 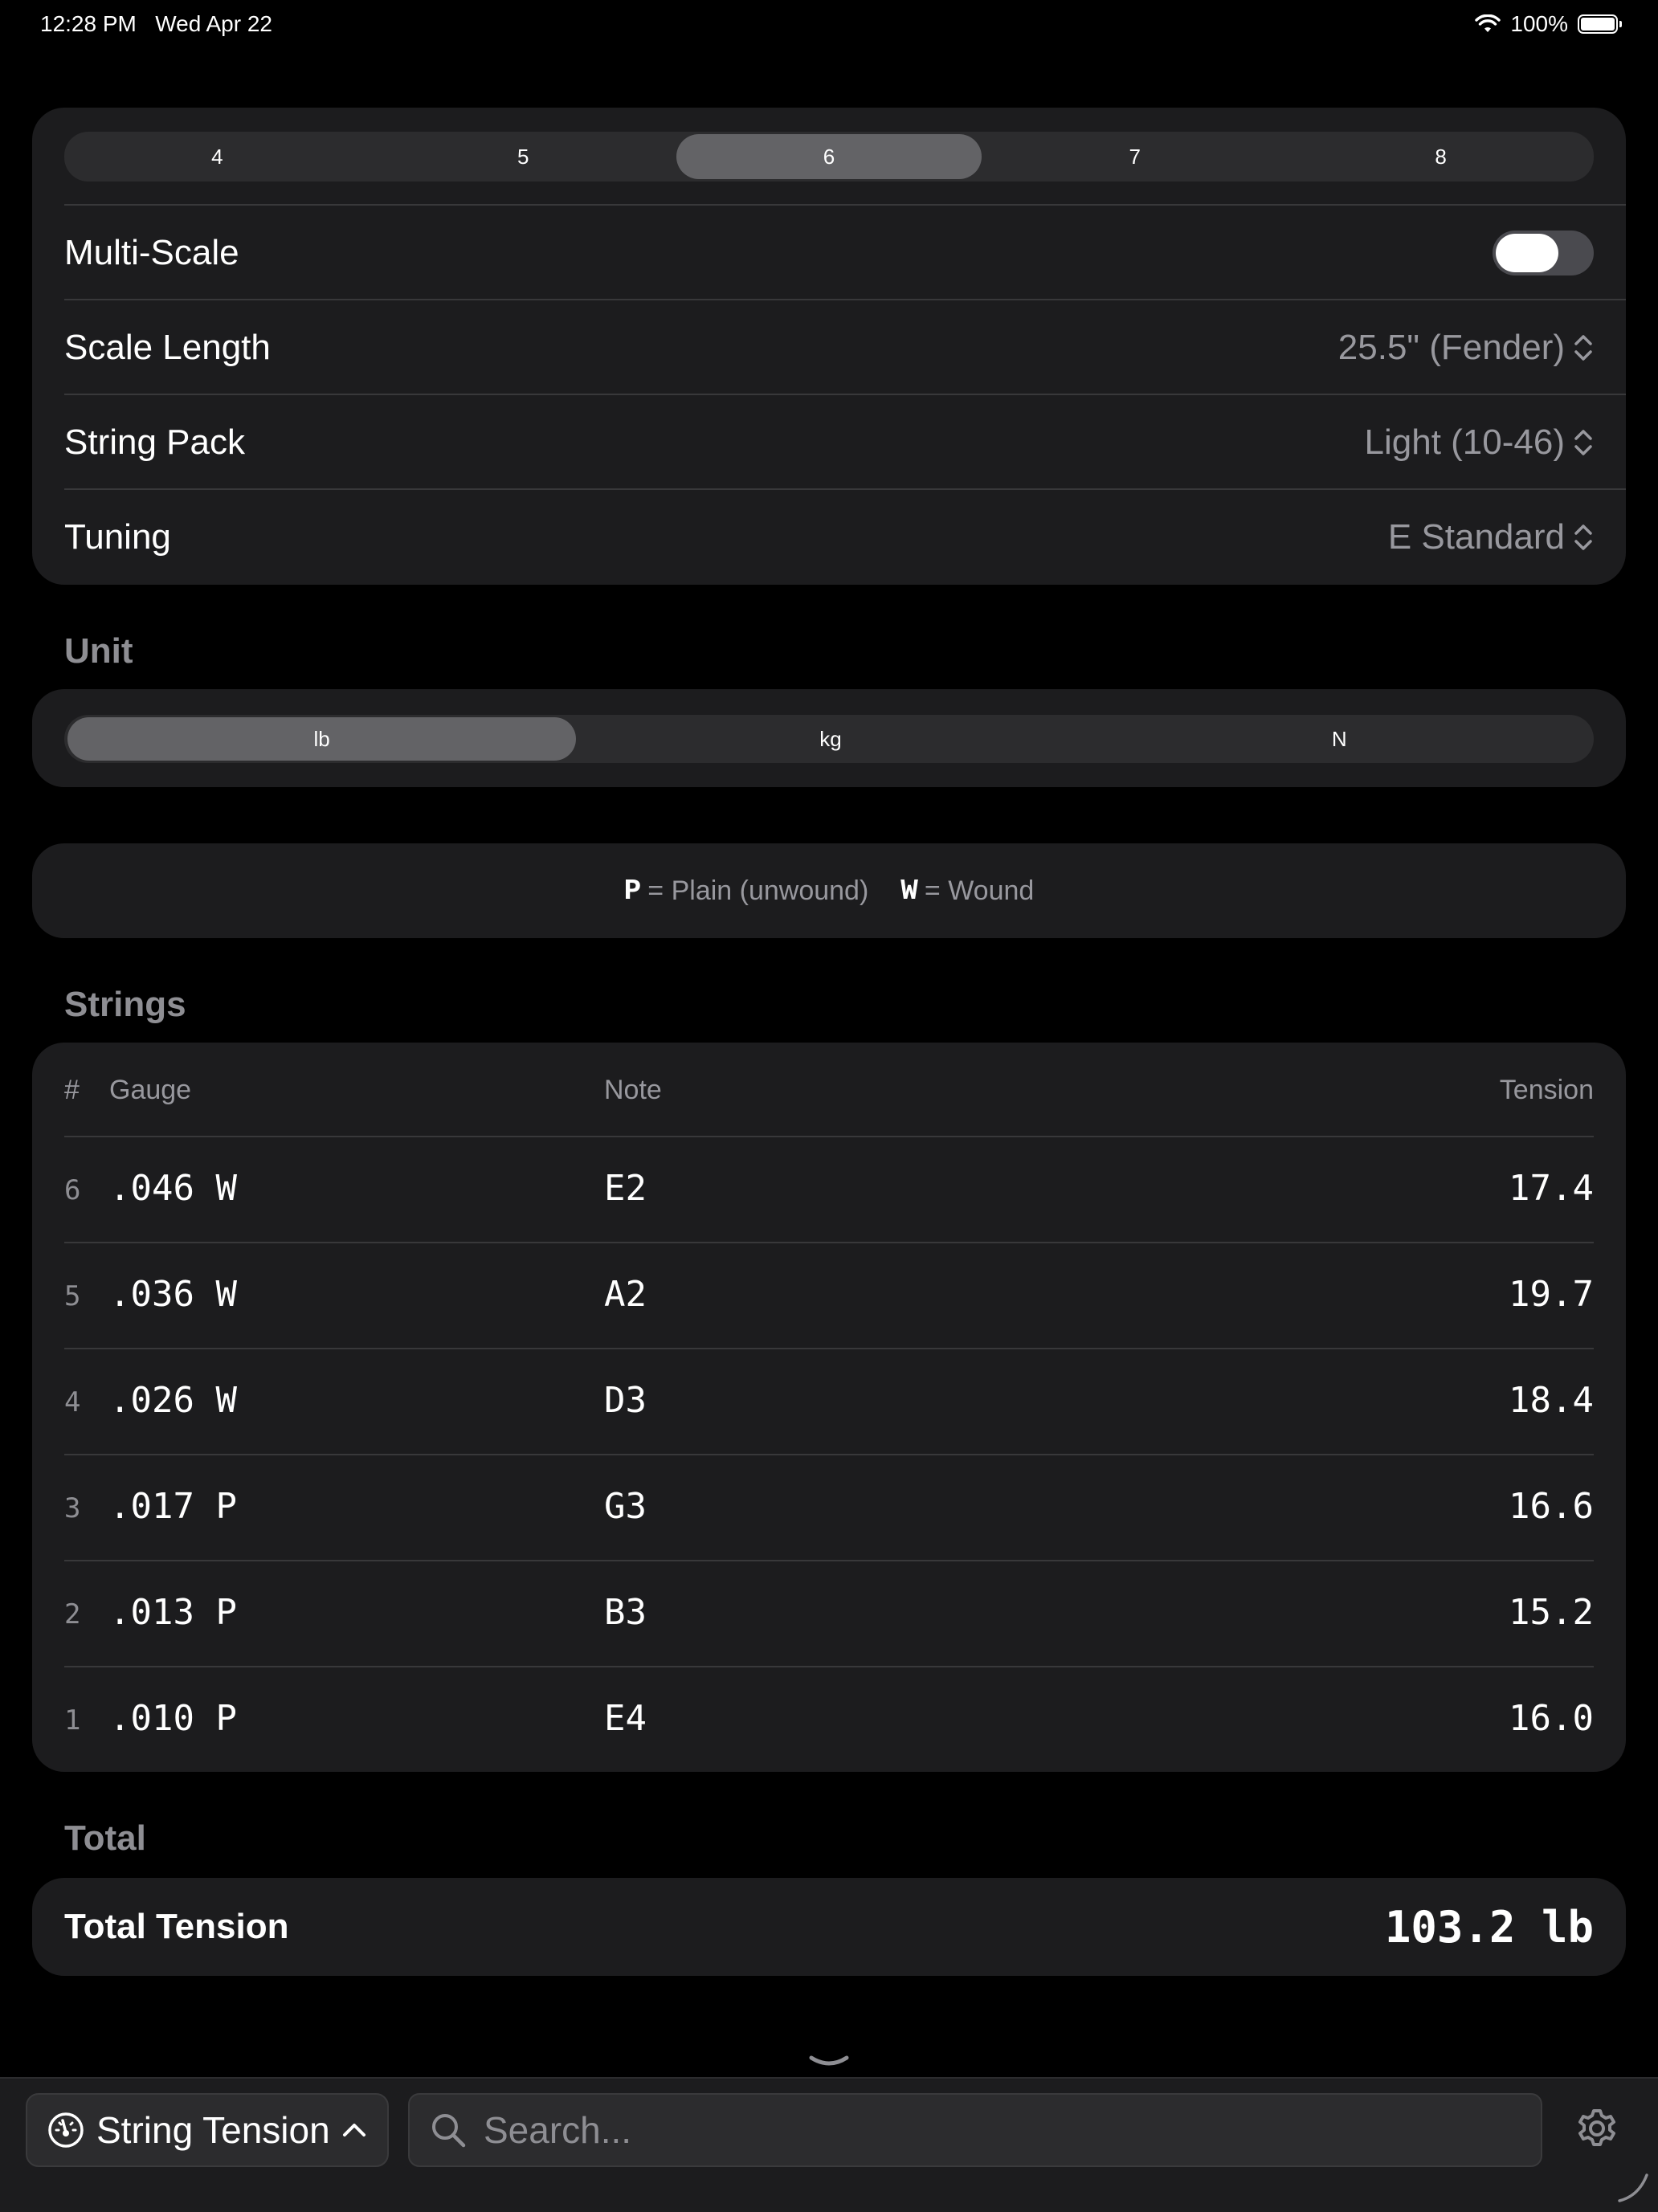 What do you see at coordinates (829, 537) in the screenshot?
I see `tuning-row: Tuning E Standard` at bounding box center [829, 537].